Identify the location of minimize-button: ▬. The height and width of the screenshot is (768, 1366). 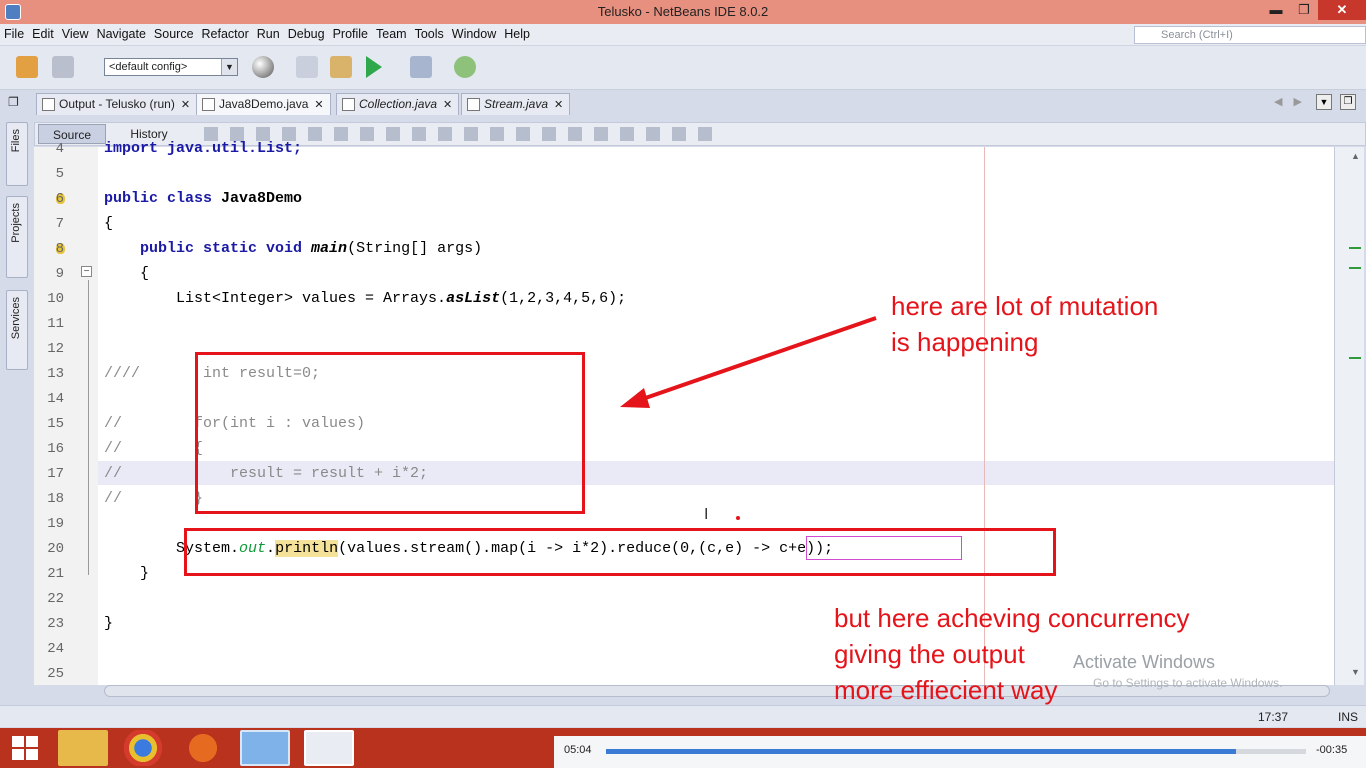
(1276, 10).